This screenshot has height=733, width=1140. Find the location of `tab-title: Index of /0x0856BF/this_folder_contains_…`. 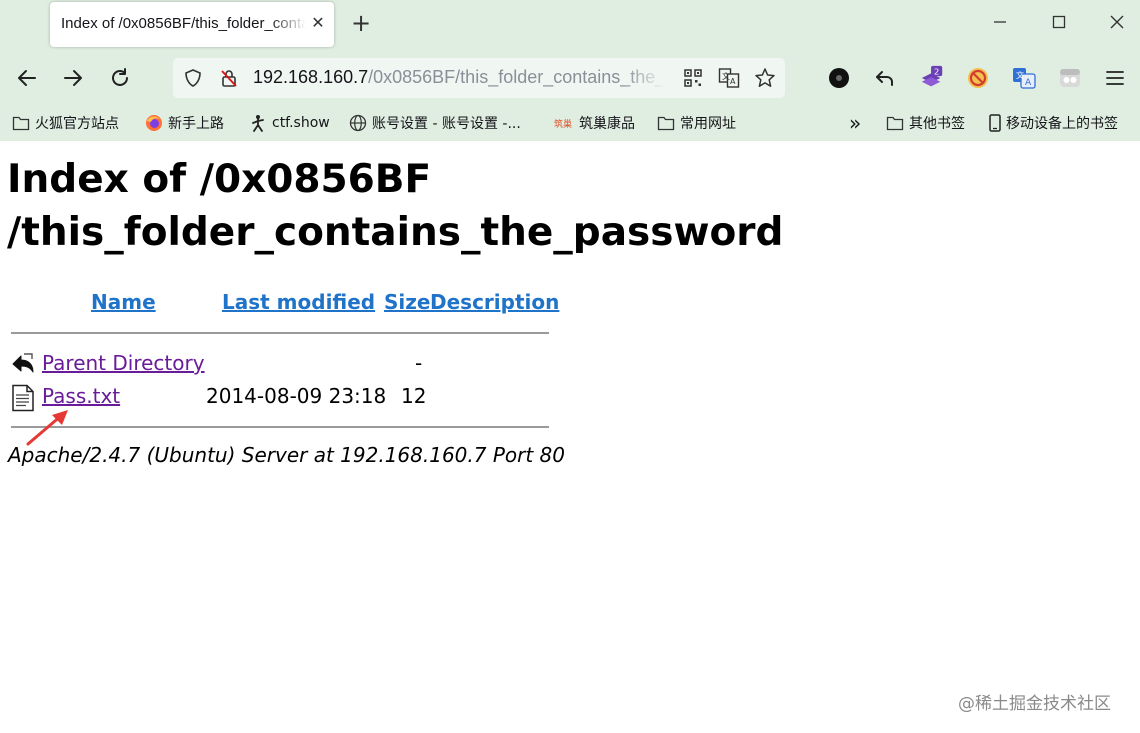

tab-title: Index of /0x0856BF/this_folder_contains_… is located at coordinates (183, 23).